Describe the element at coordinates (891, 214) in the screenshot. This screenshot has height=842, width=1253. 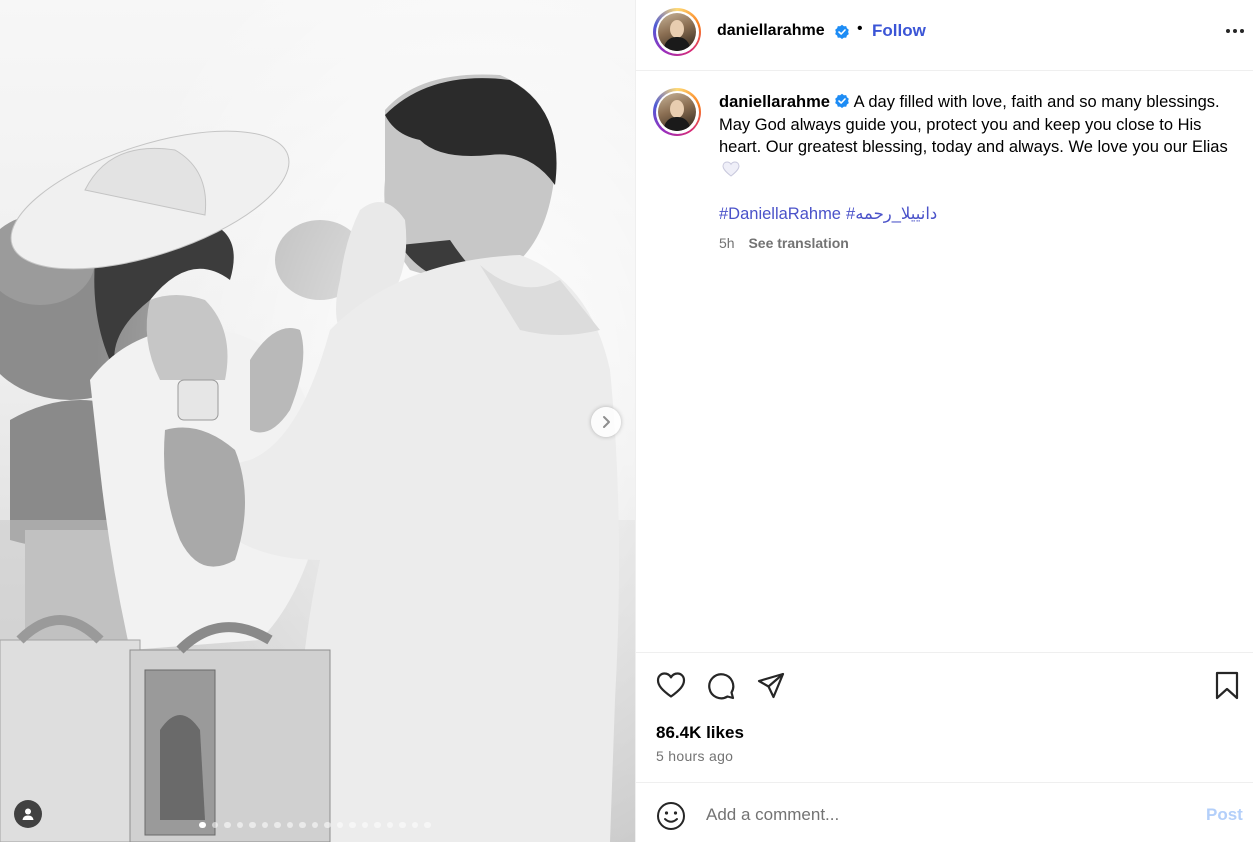
I see `hashtag-link: #دانييلا_رحمه` at that location.